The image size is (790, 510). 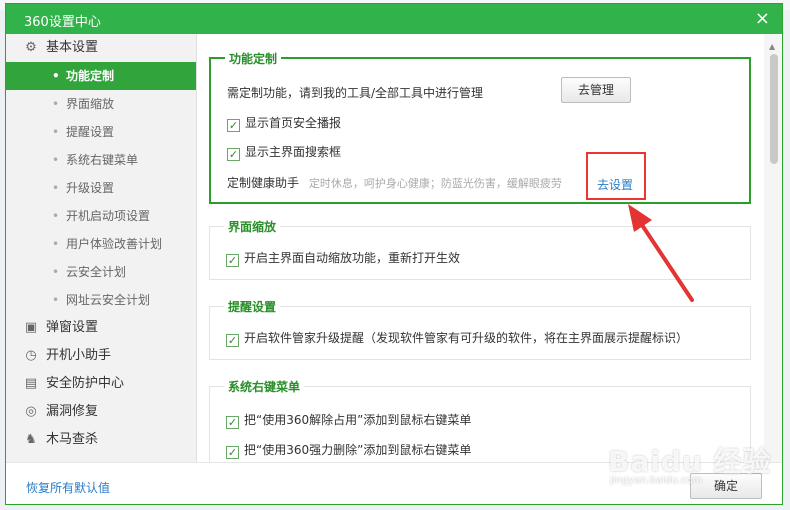 I want to click on health-assistant-label: 定制健康助手, so click(x=263, y=183).